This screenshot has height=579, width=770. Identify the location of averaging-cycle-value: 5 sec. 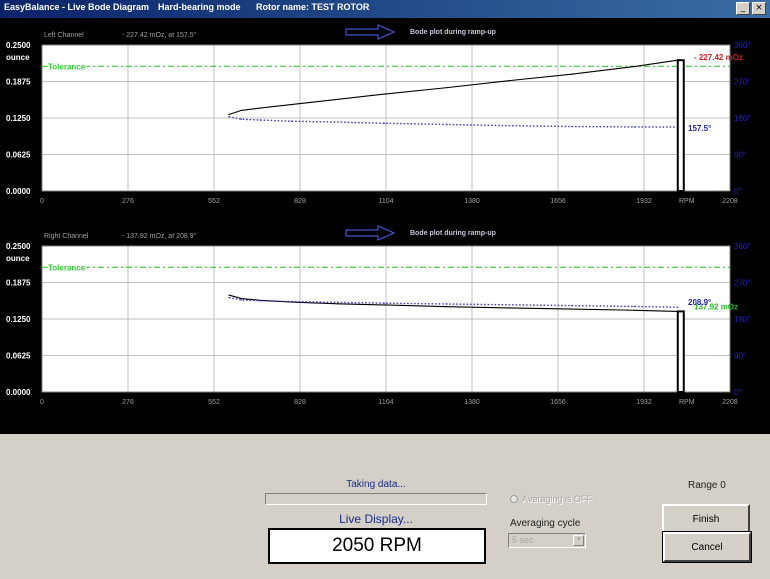
(523, 540).